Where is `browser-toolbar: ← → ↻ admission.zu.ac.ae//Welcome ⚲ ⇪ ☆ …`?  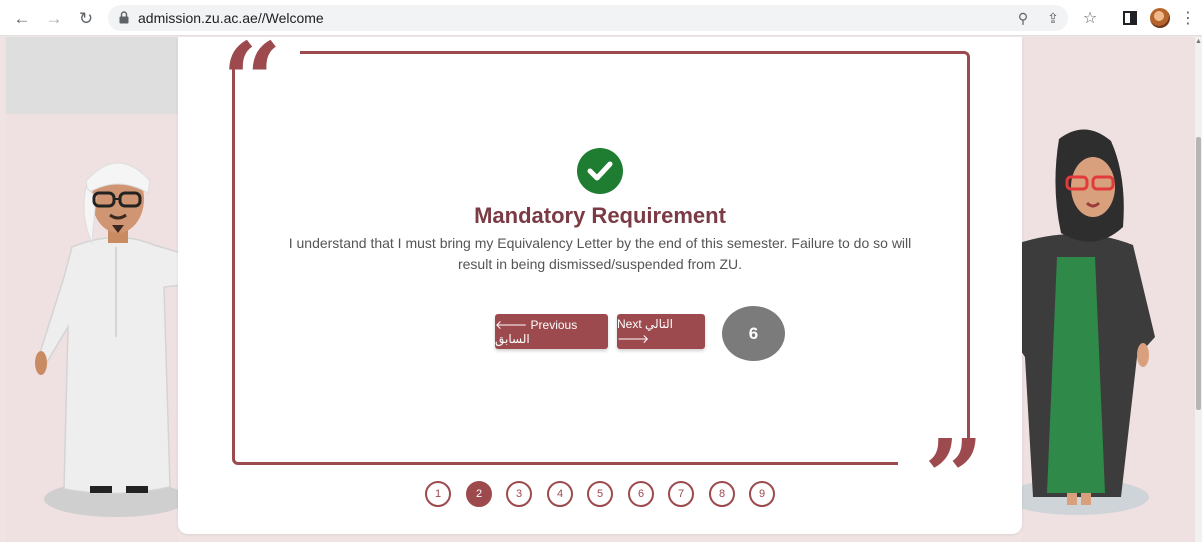
browser-toolbar: ← → ↻ admission.zu.ac.ae//Welcome ⚲ ⇪ ☆ … is located at coordinates (601, 18).